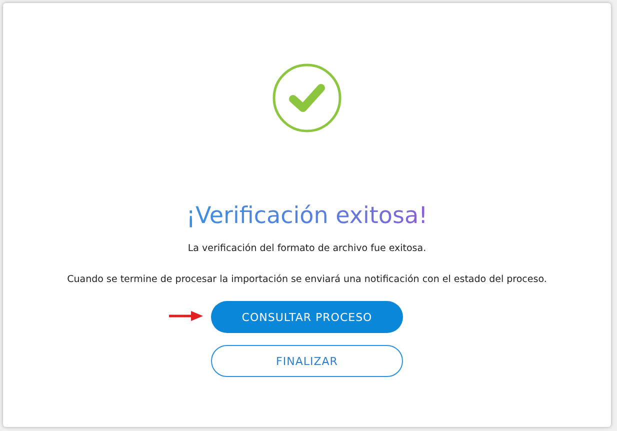  I want to click on consult-button: CONSULTAR PROCESO, so click(307, 317).